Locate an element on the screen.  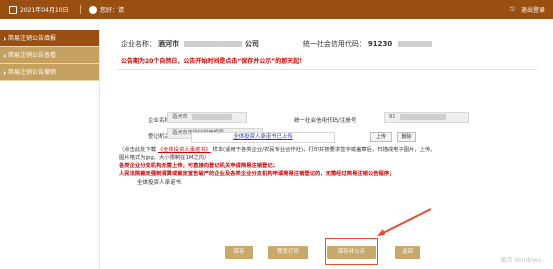
date-area: 2021年04月10日 is located at coordinates (39, 9).